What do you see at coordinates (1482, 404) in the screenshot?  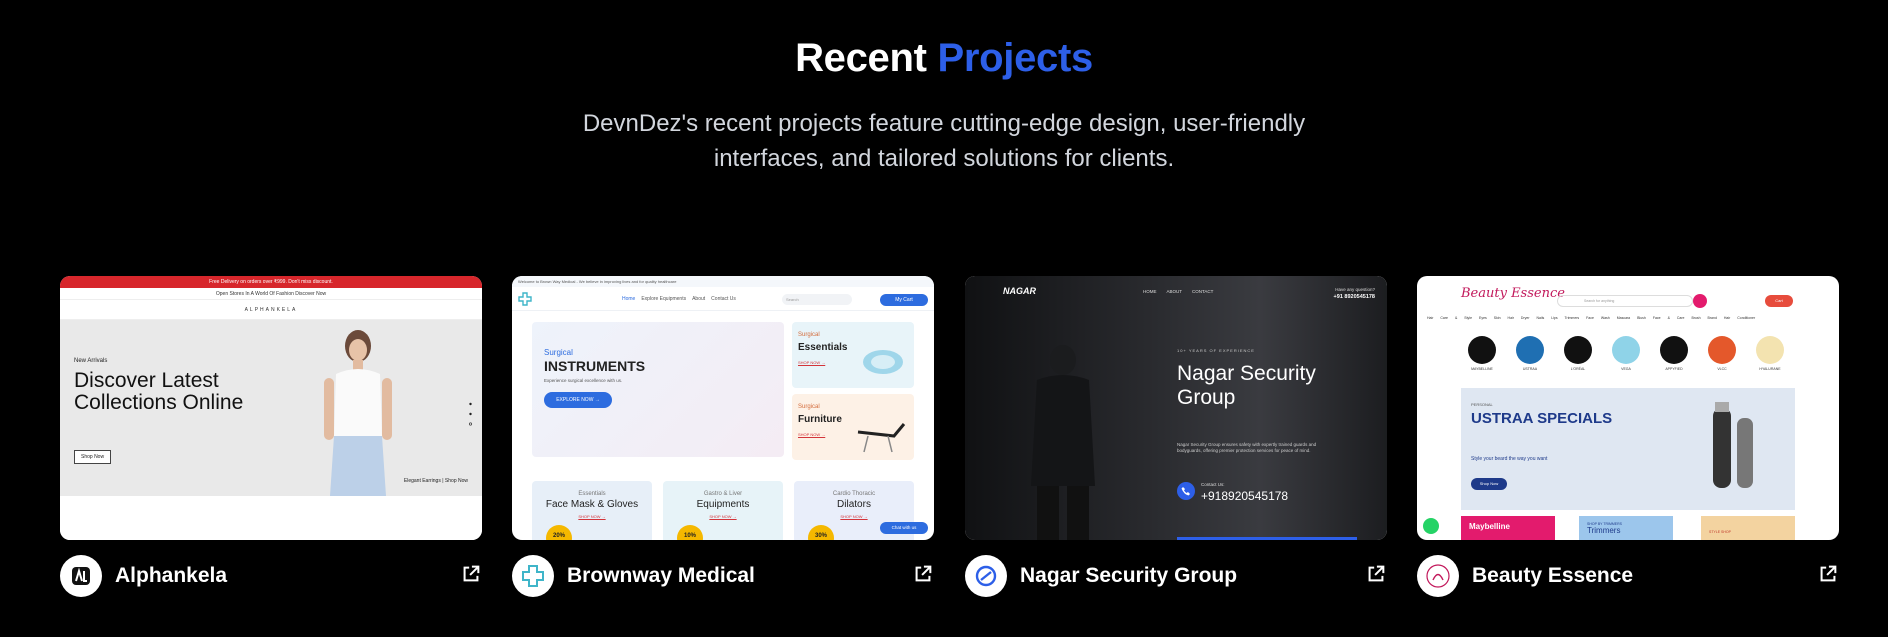 I see `banner-small: PERSONAL` at bounding box center [1482, 404].